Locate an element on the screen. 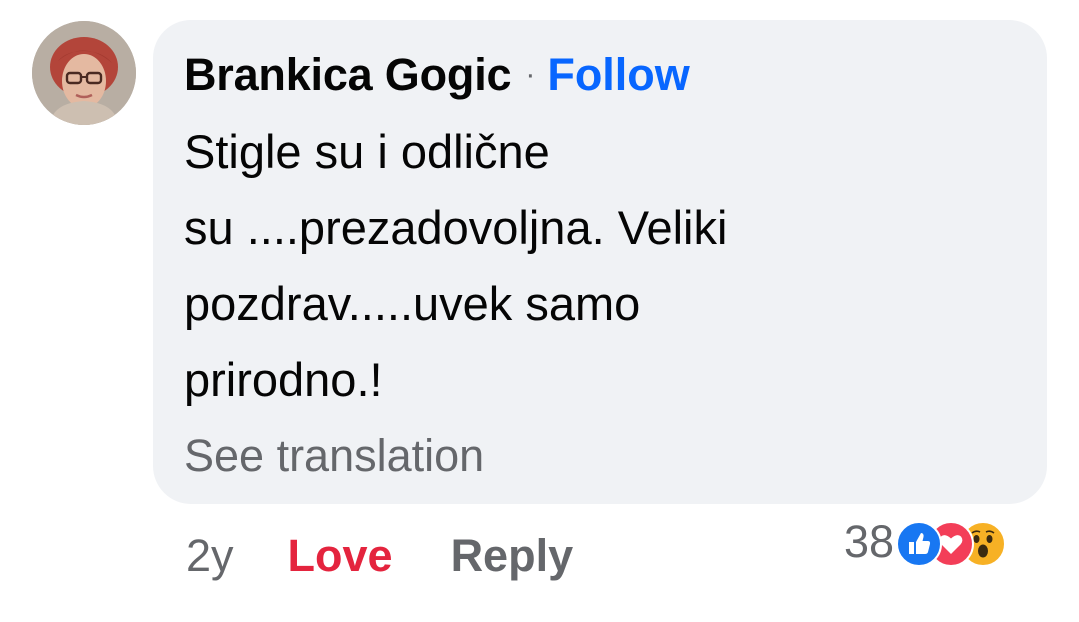 This screenshot has width=1079, height=622. comment-actions: 2y Love Reply is located at coordinates (379, 556).